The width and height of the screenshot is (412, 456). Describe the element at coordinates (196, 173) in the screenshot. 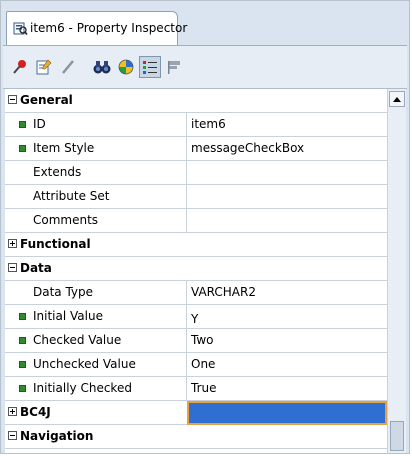

I see `property-row-extends: Extends` at that location.